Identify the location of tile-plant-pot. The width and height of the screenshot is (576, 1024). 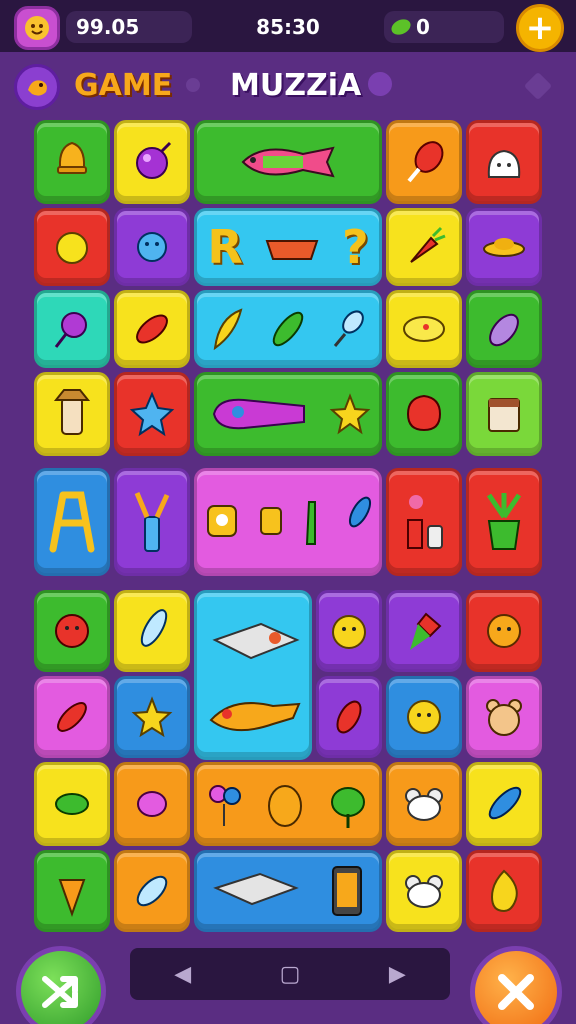
(504, 522).